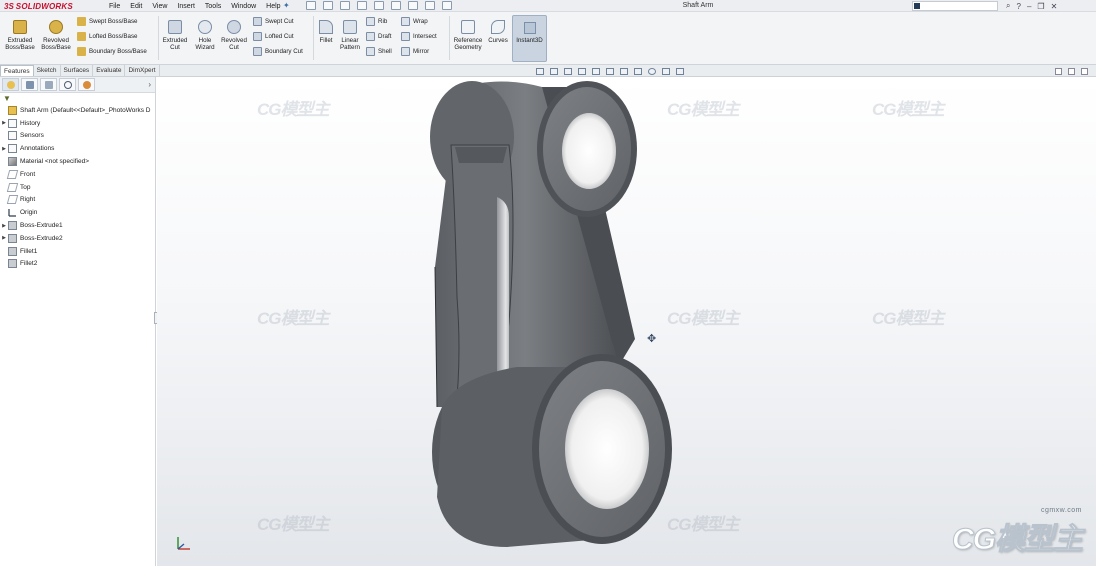 This screenshot has width=1096, height=566. I want to click on feature-tree-icon, so click(11, 85).